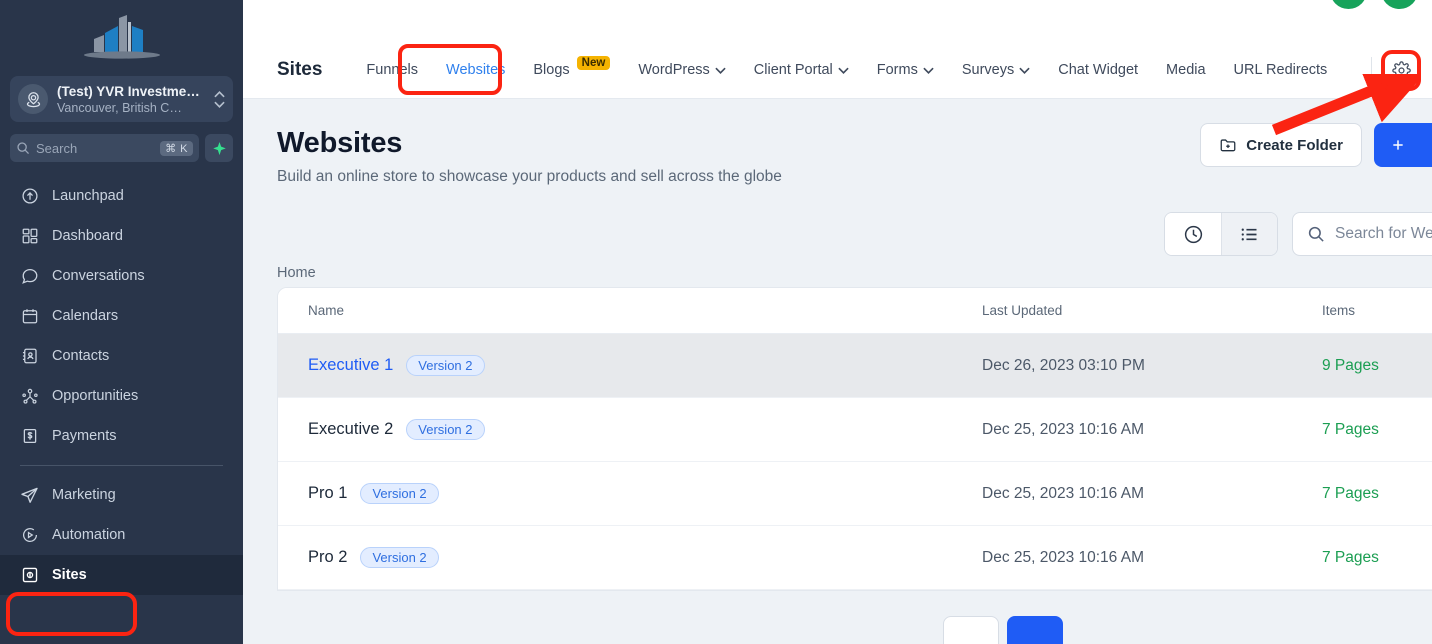 This screenshot has width=1432, height=644. What do you see at coordinates (326, 310) in the screenshot?
I see `column-header-name: Name` at bounding box center [326, 310].